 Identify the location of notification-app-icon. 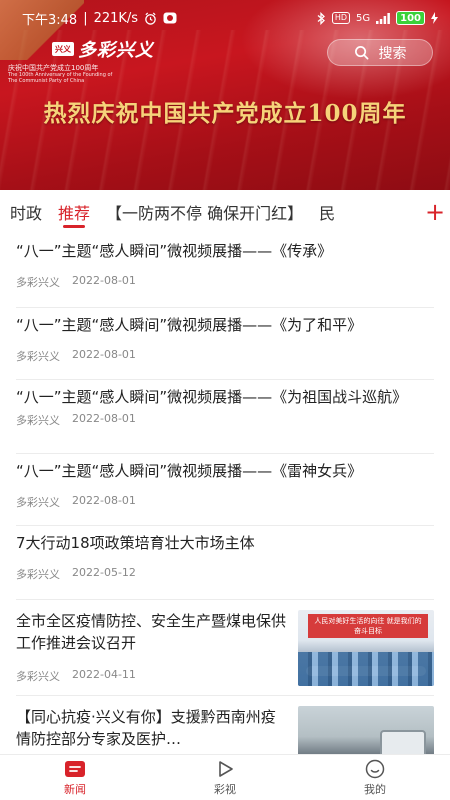
(170, 18).